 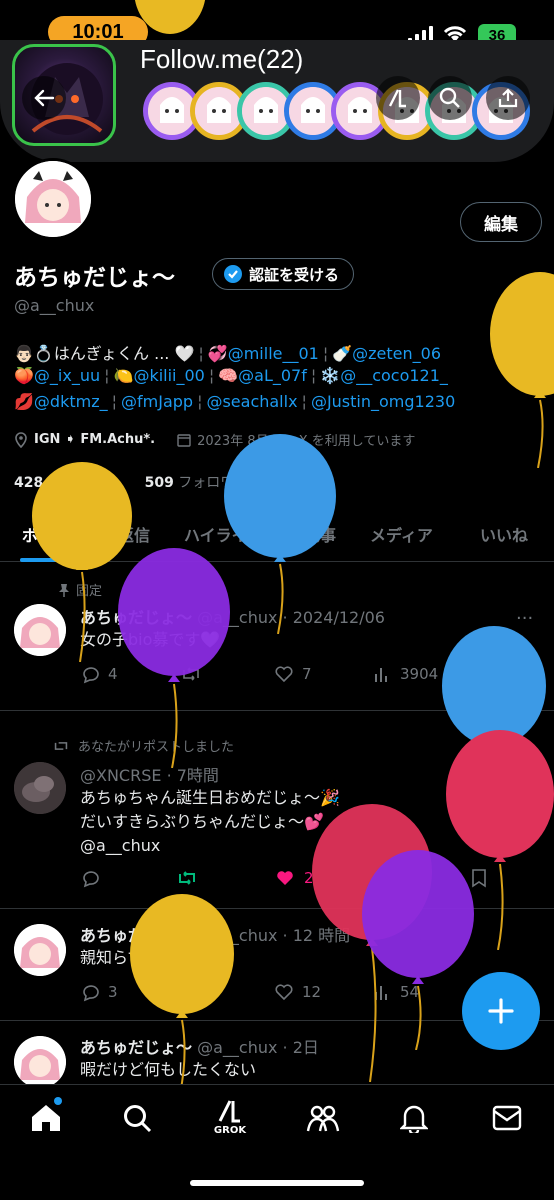 I want to click on tab-media: メディア, so click(x=401, y=534).